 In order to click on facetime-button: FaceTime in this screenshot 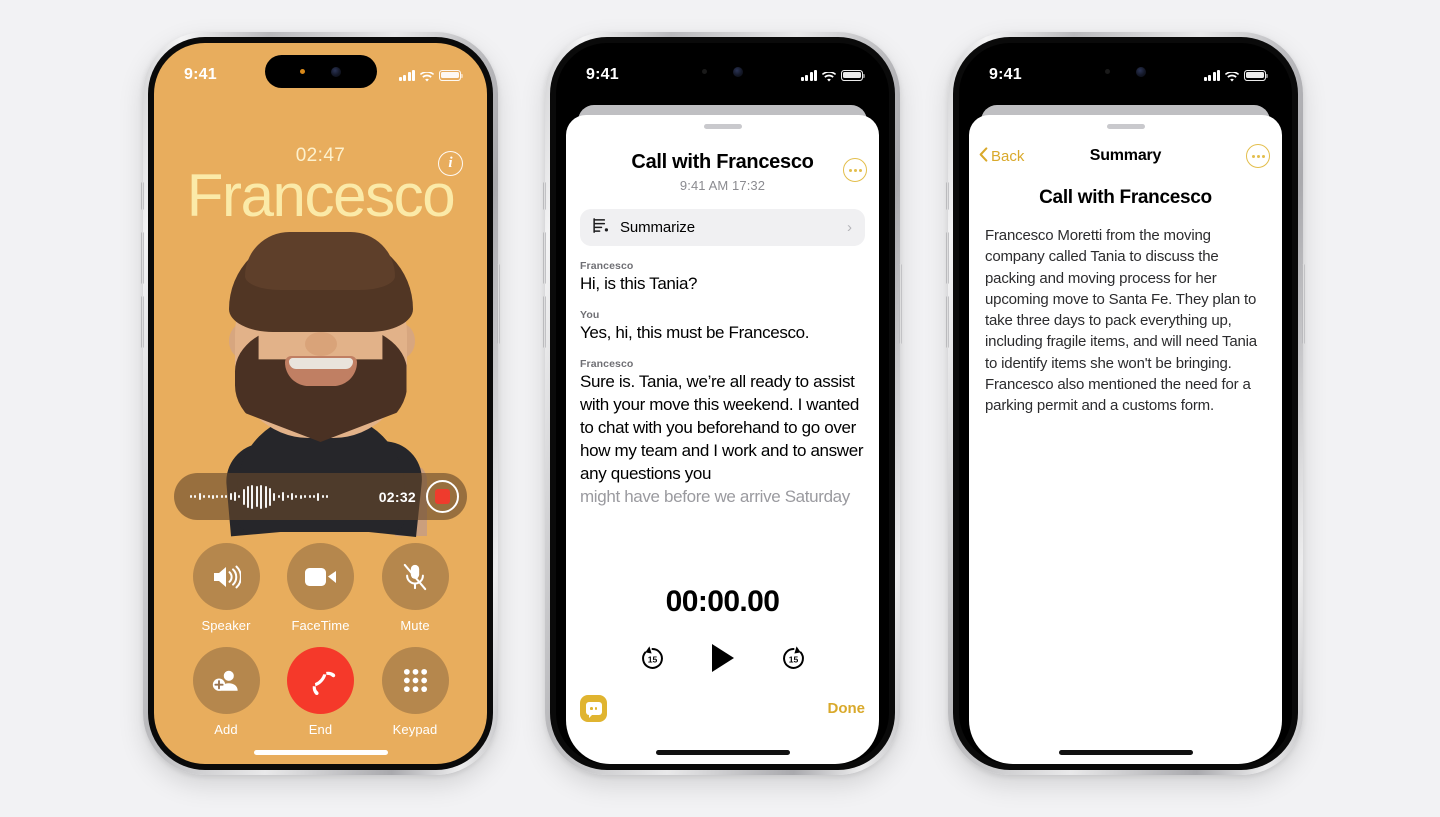, I will do `click(321, 588)`.